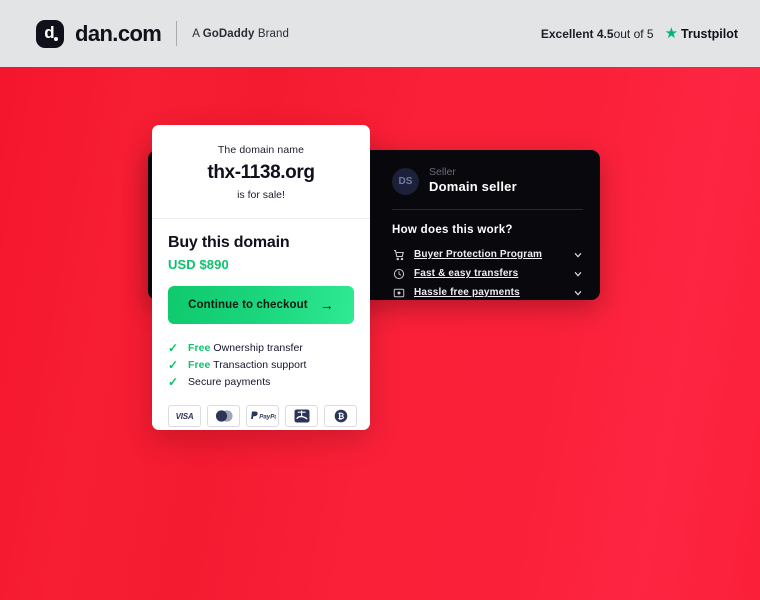 This screenshot has height=600, width=760. I want to click on cart-icon, so click(398, 254).